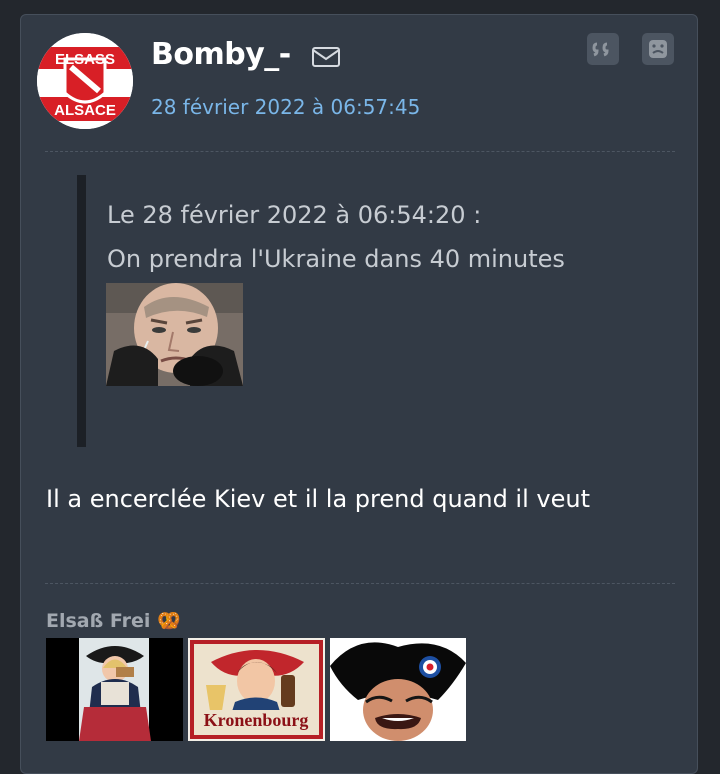  Describe the element at coordinates (81, 311) in the screenshot. I see `quote-border` at that location.